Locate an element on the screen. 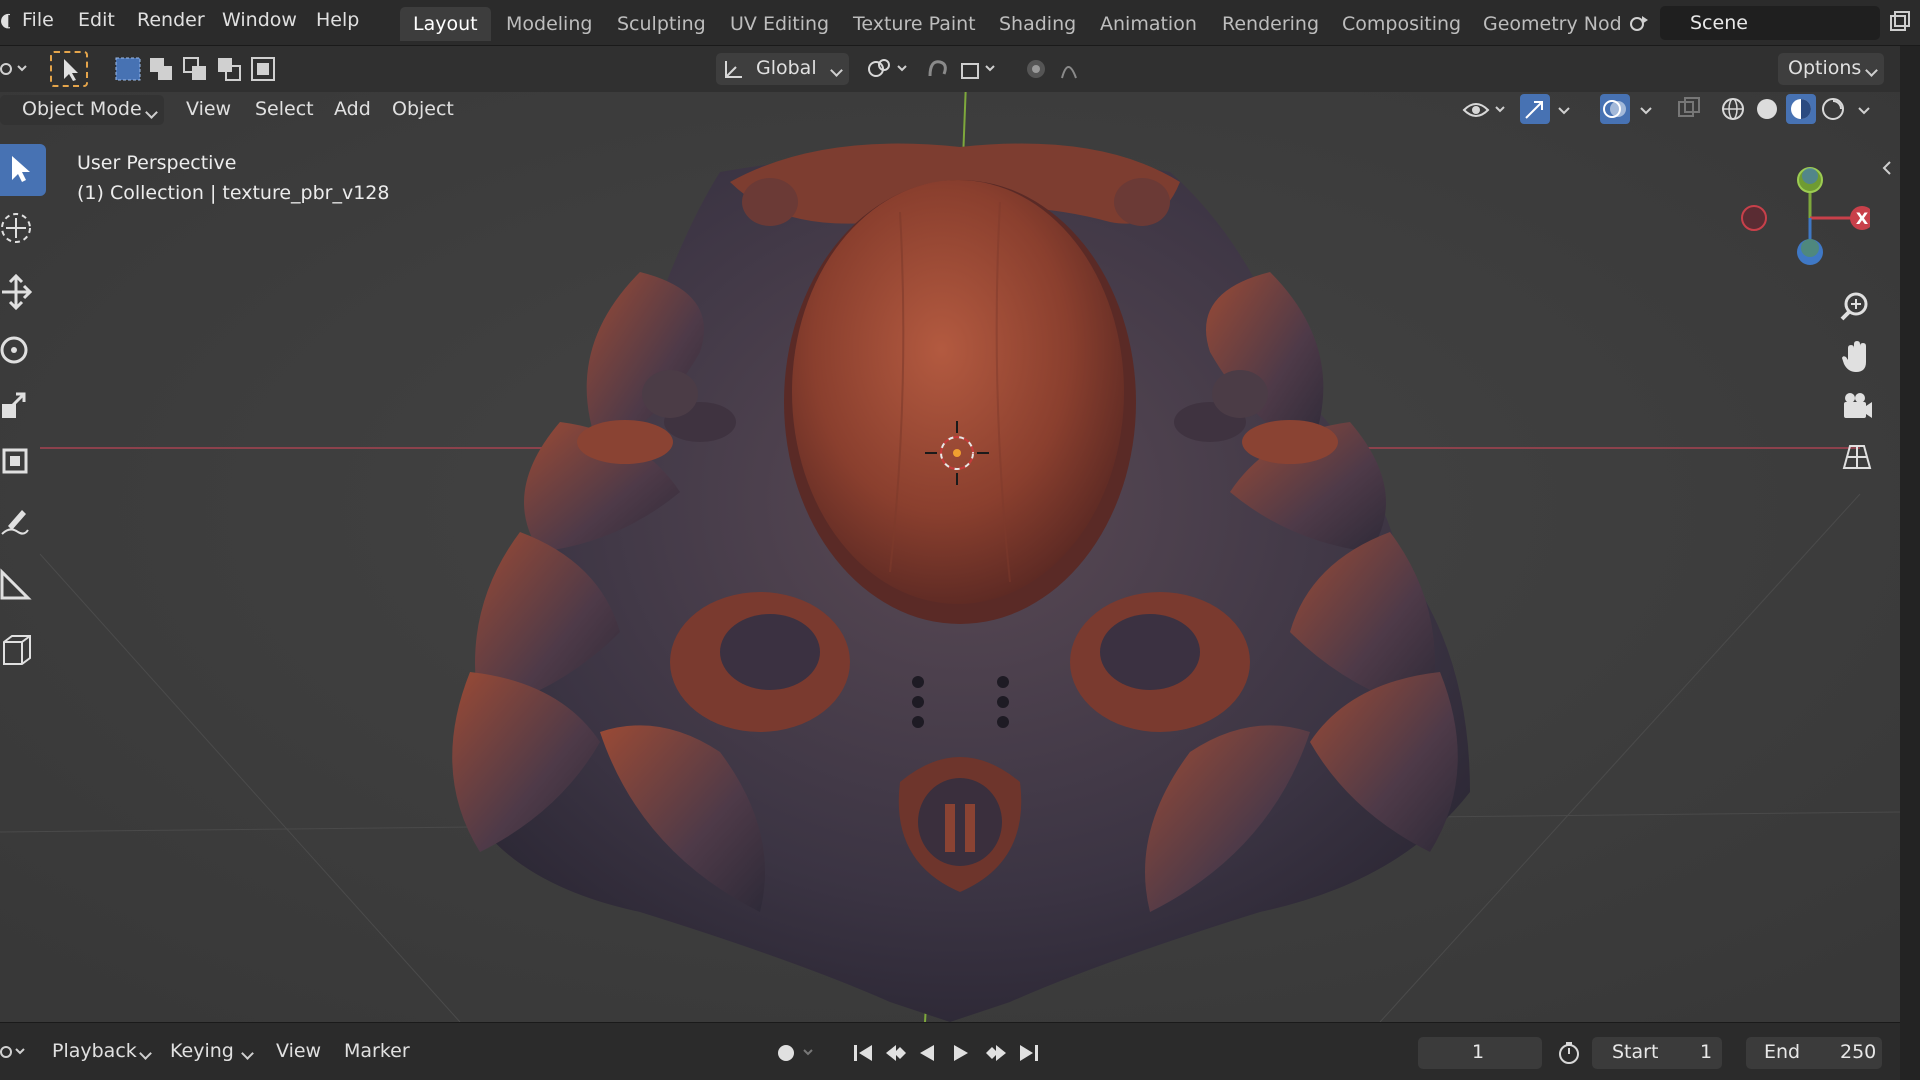  keying-menu: Keying is located at coordinates (210, 1052).